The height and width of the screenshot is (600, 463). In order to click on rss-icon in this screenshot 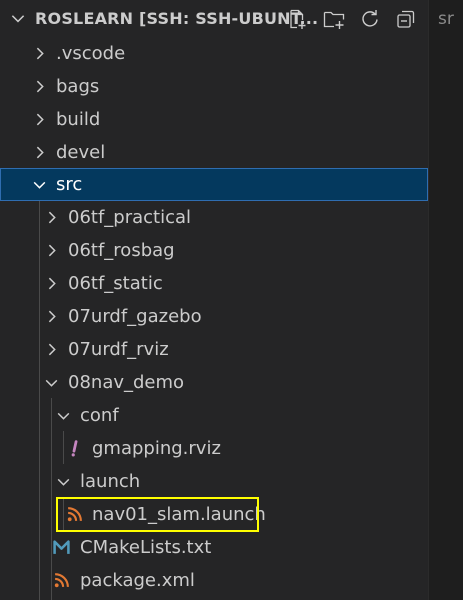, I will do `click(61, 580)`.